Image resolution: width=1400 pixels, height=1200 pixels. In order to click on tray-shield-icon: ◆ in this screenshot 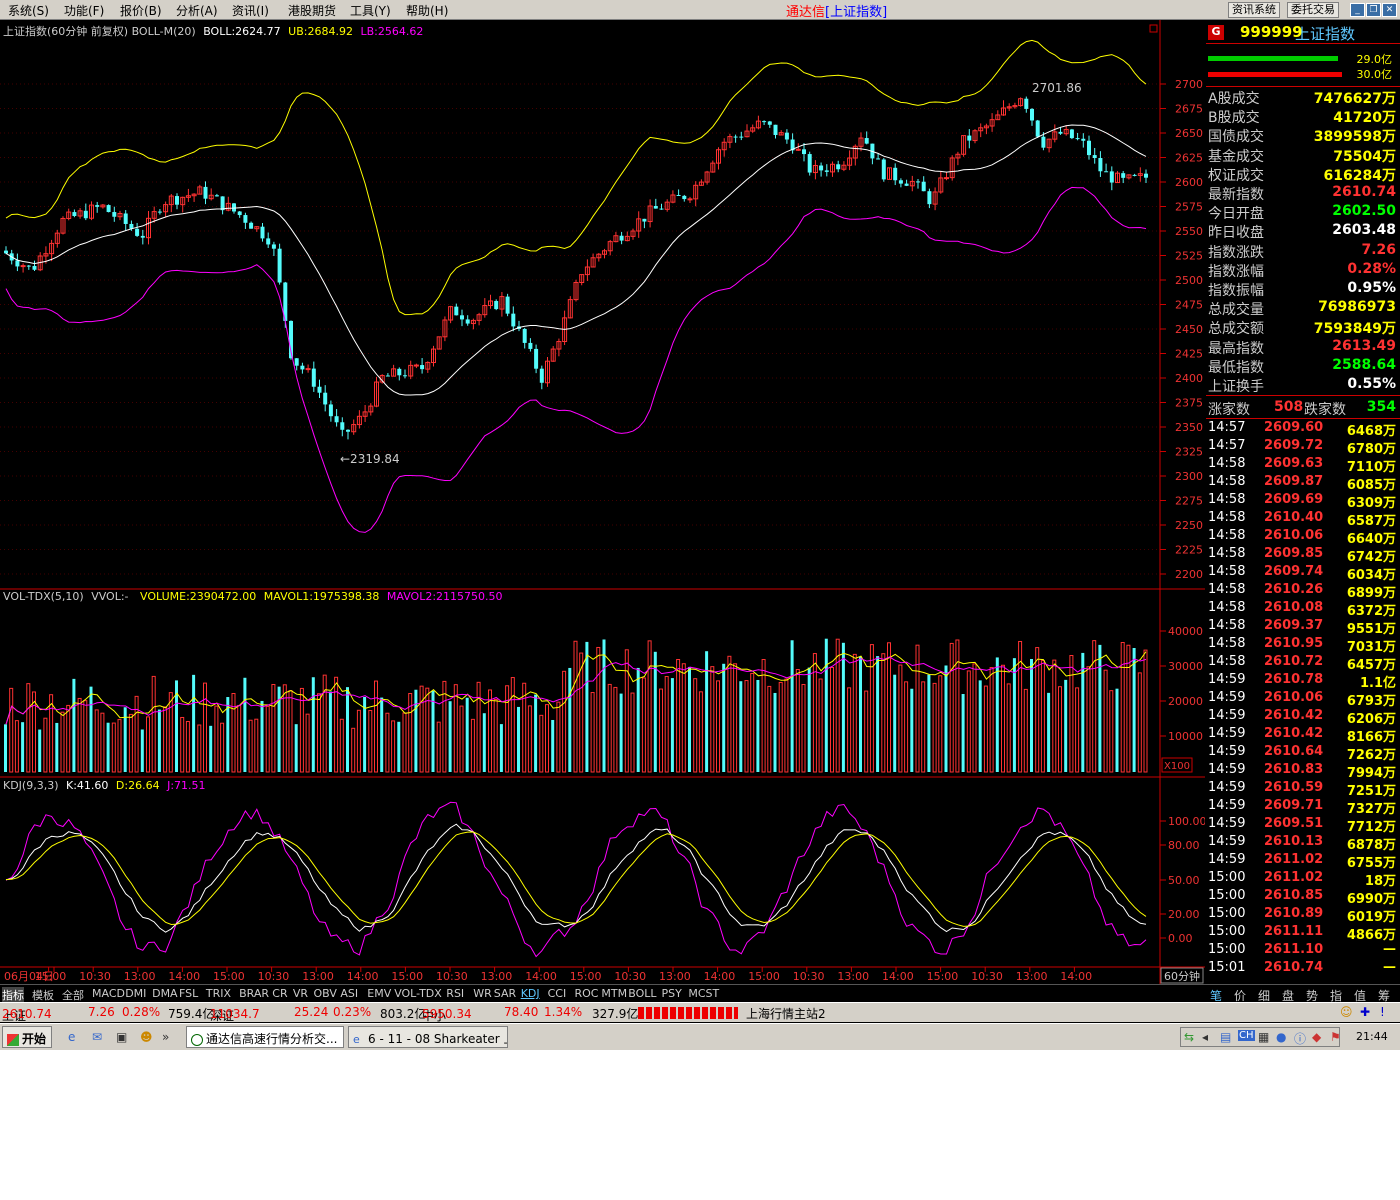, I will do `click(1316, 1037)`.